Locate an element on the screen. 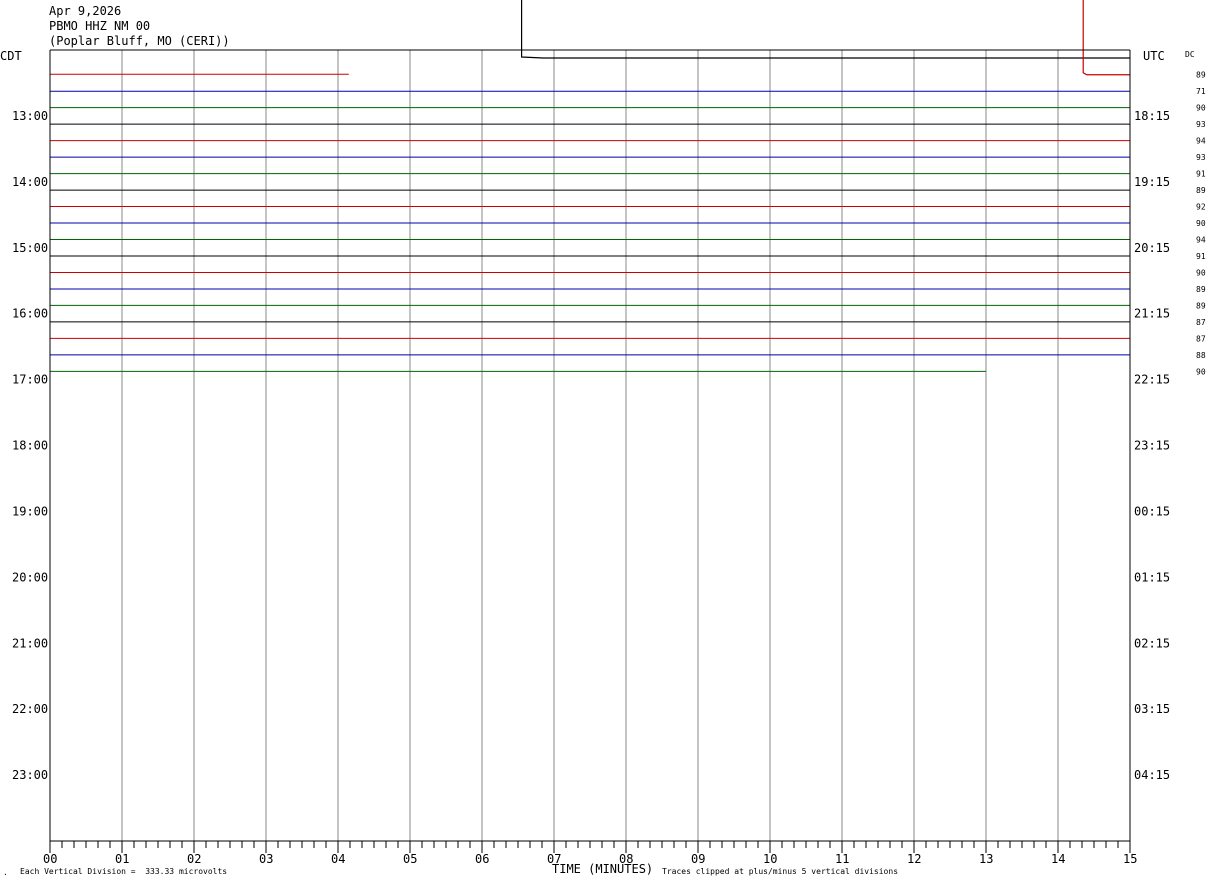 This screenshot has width=1210, height=886. x-tick-label: 10 is located at coordinates (770, 859).